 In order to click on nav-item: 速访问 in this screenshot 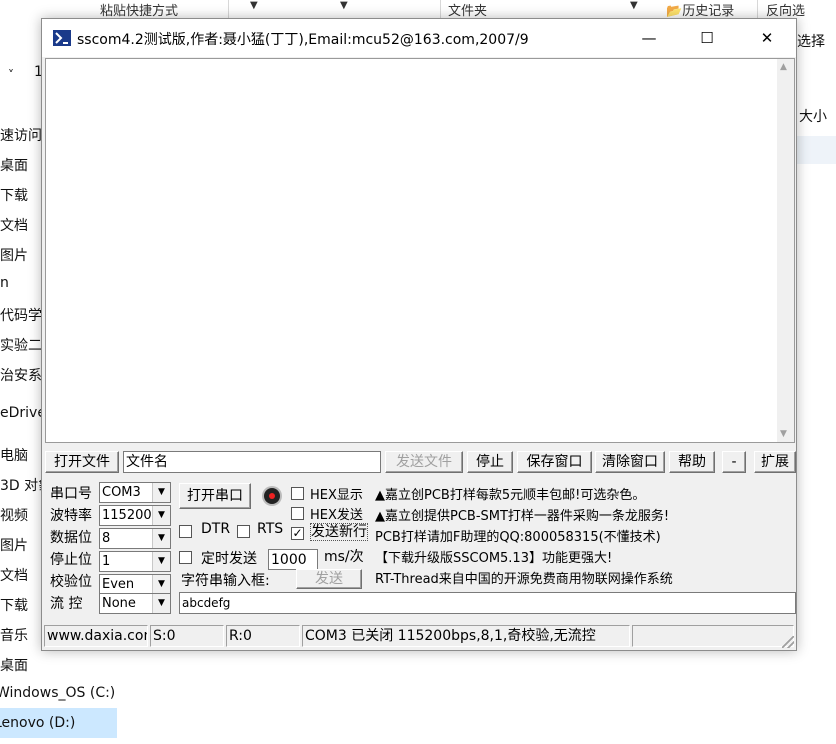, I will do `click(21, 135)`.